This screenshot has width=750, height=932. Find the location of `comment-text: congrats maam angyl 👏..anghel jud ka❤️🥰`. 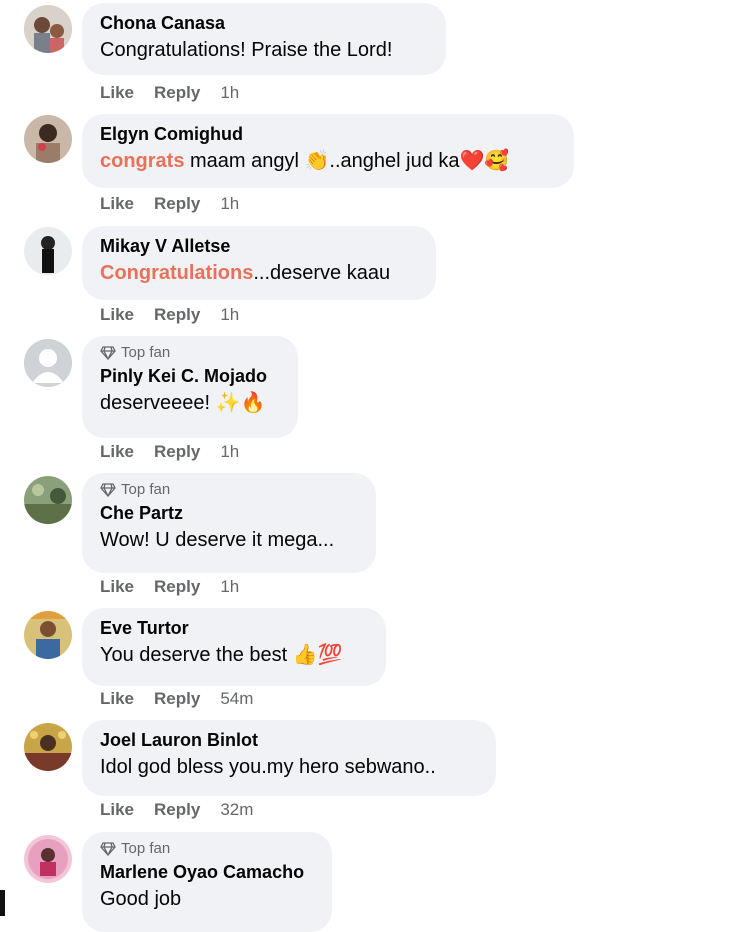

comment-text: congrats maam angyl 👏..anghel jud ka❤️🥰 is located at coordinates (328, 161).